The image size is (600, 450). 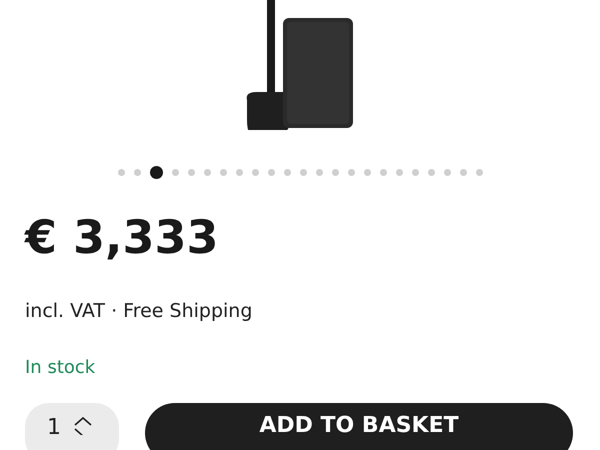 I want to click on add-to-basket-button: ADD TO BASKET, so click(x=359, y=426).